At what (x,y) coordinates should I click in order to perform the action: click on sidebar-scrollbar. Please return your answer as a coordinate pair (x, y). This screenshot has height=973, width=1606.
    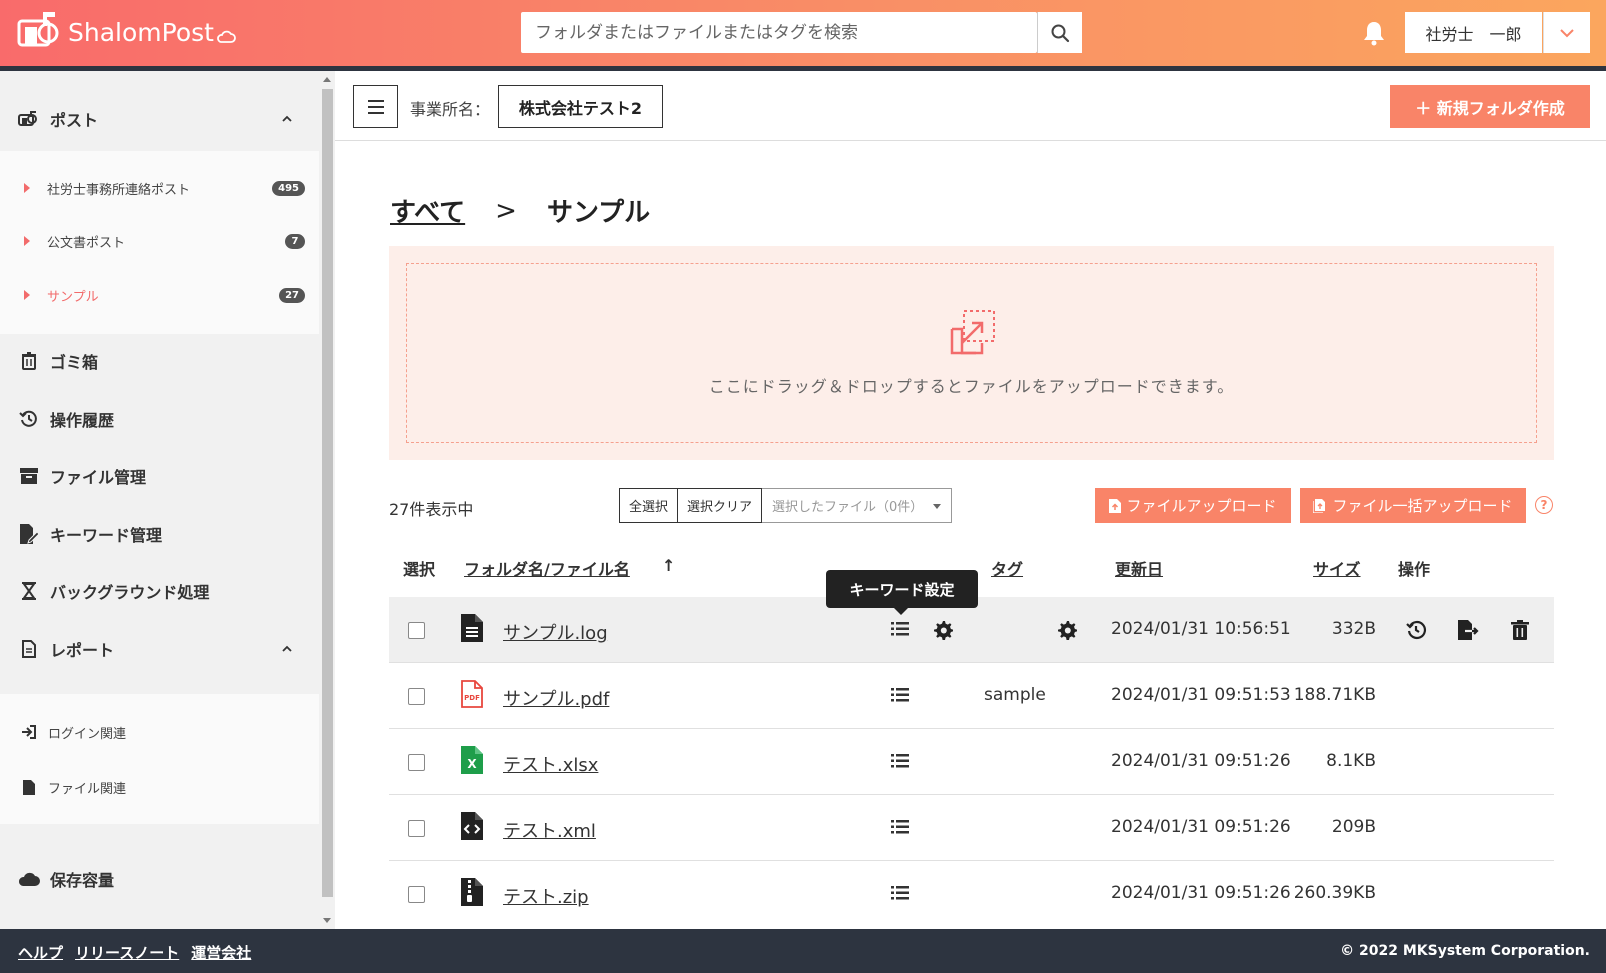
    Looking at the image, I should click on (327, 500).